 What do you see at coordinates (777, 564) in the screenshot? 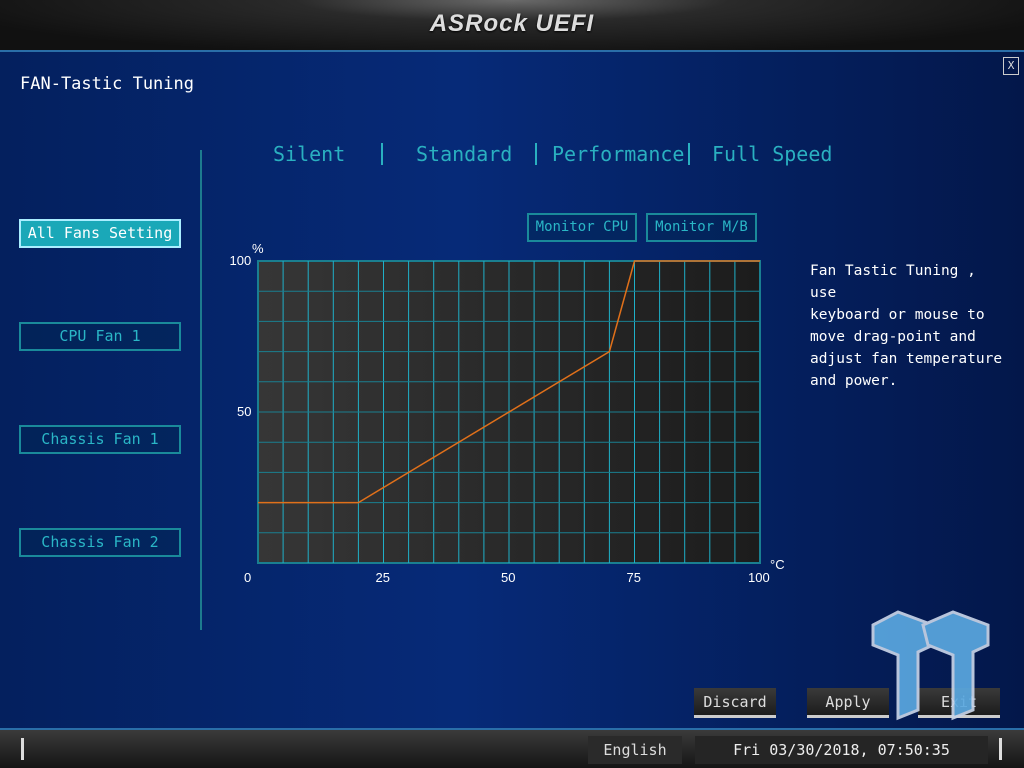
I see `x-axis-label: °C` at bounding box center [777, 564].